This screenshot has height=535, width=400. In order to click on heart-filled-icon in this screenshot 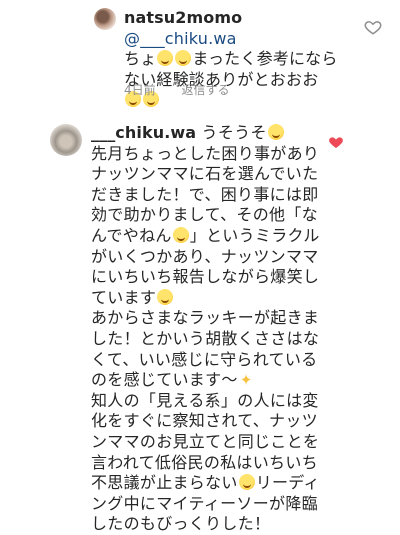, I will do `click(336, 142)`.